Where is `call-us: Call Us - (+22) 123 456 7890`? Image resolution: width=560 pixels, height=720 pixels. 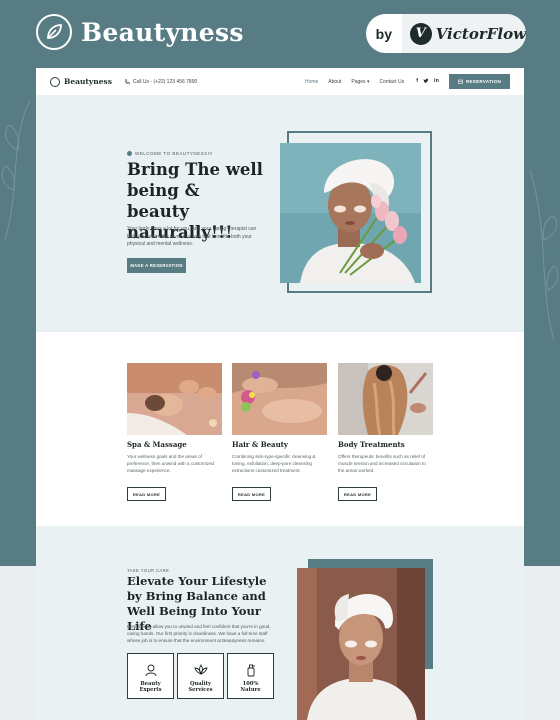 call-us: Call Us - (+22) 123 456 7890 is located at coordinates (160, 82).